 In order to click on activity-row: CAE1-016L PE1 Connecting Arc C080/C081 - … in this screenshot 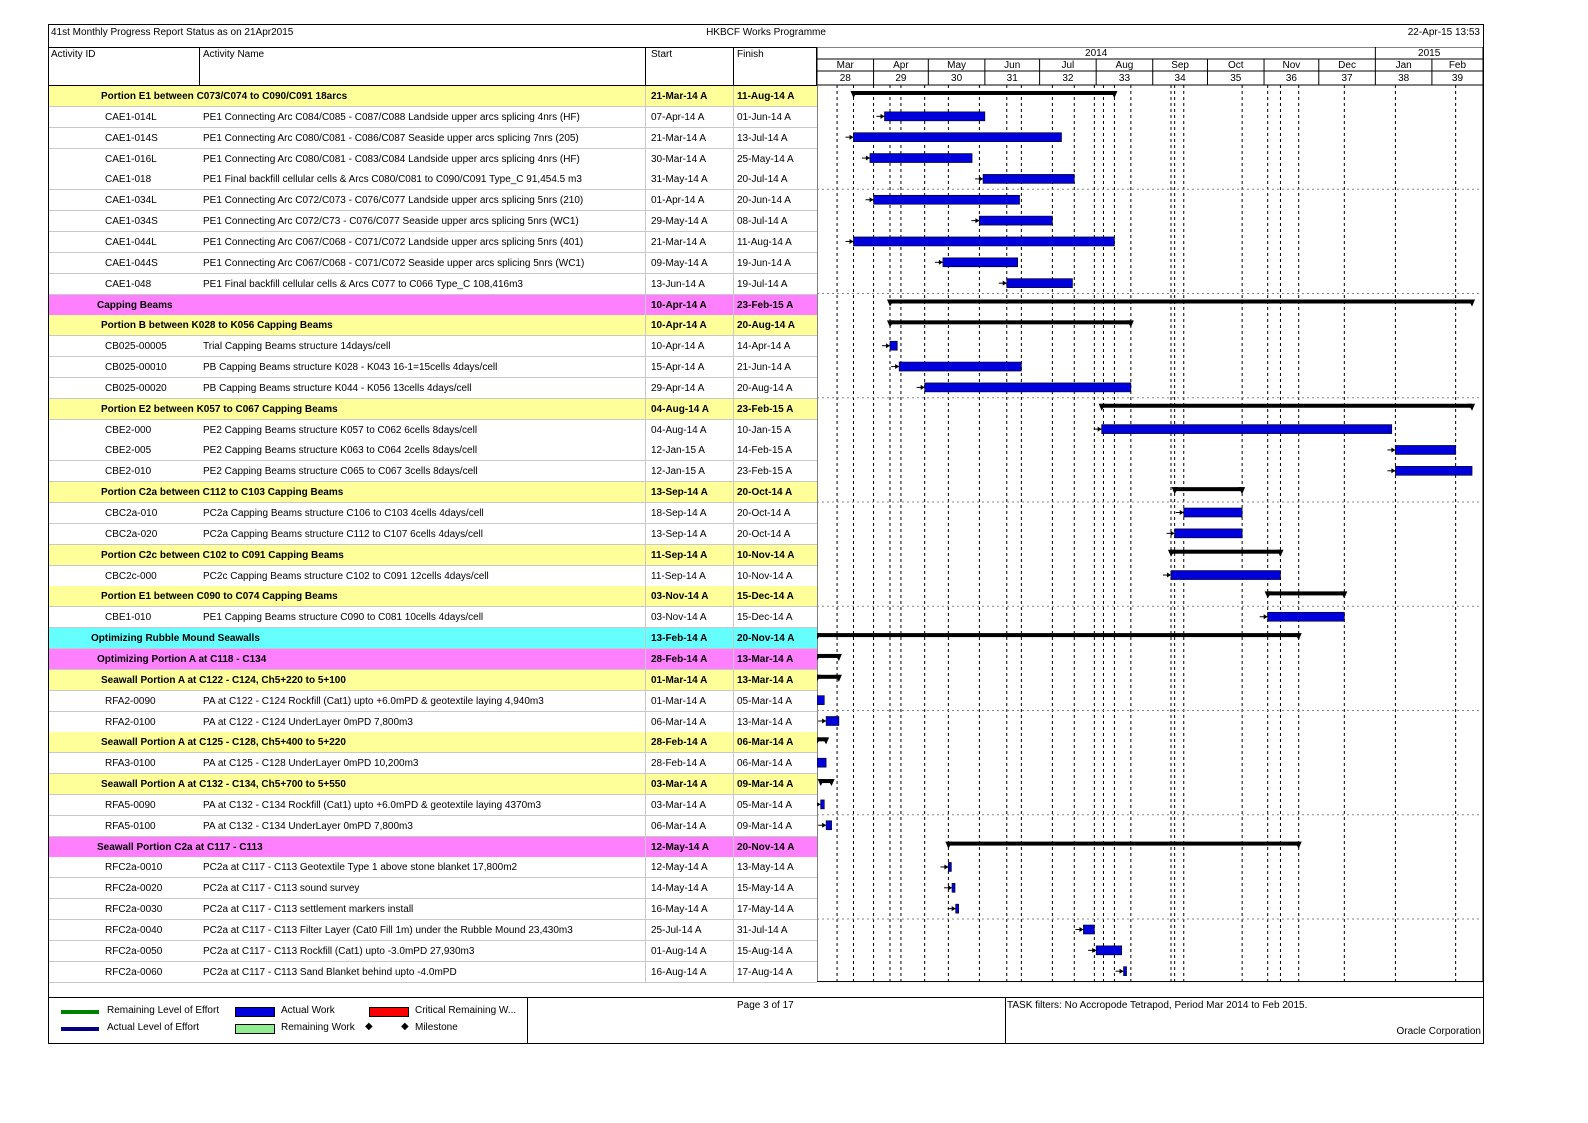, I will do `click(433, 159)`.